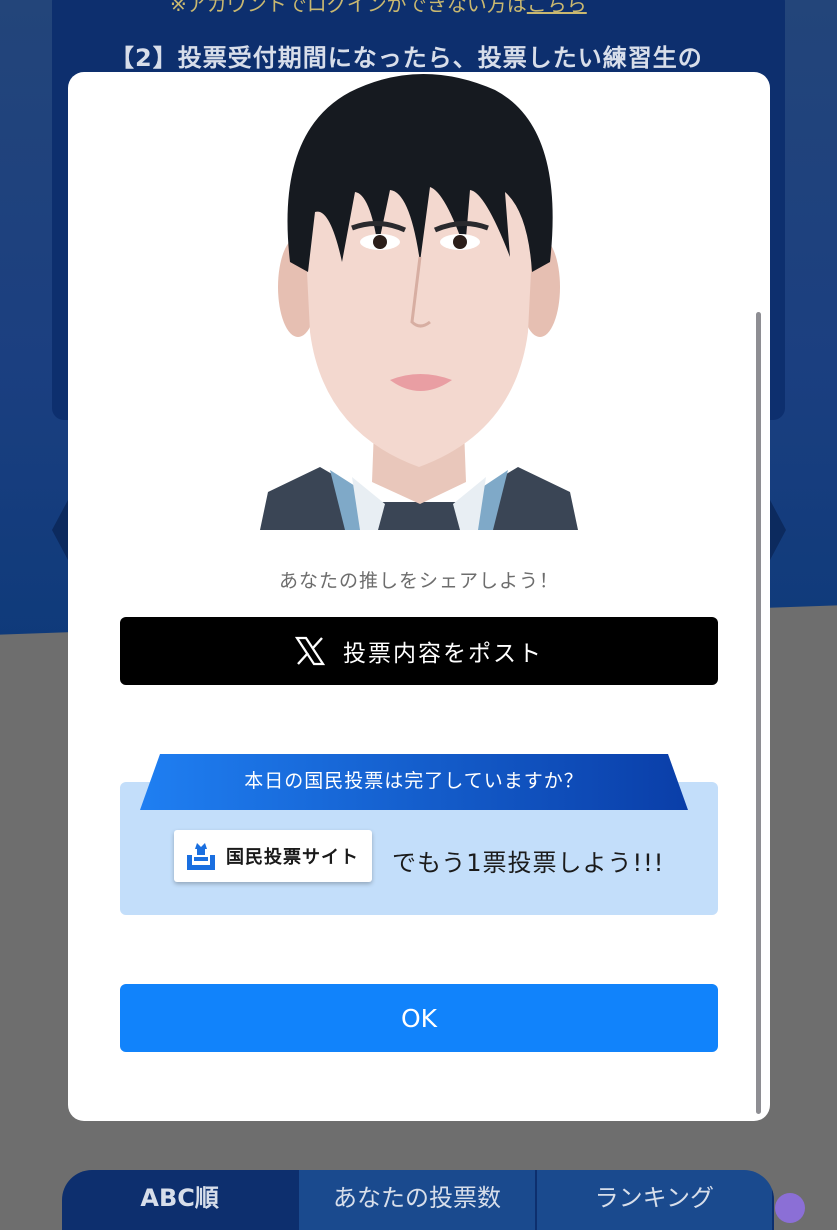 This screenshot has width=837, height=1230. I want to click on background-tab-bar: ABC順 あなたの投票数 ランキング, so click(418, 1200).